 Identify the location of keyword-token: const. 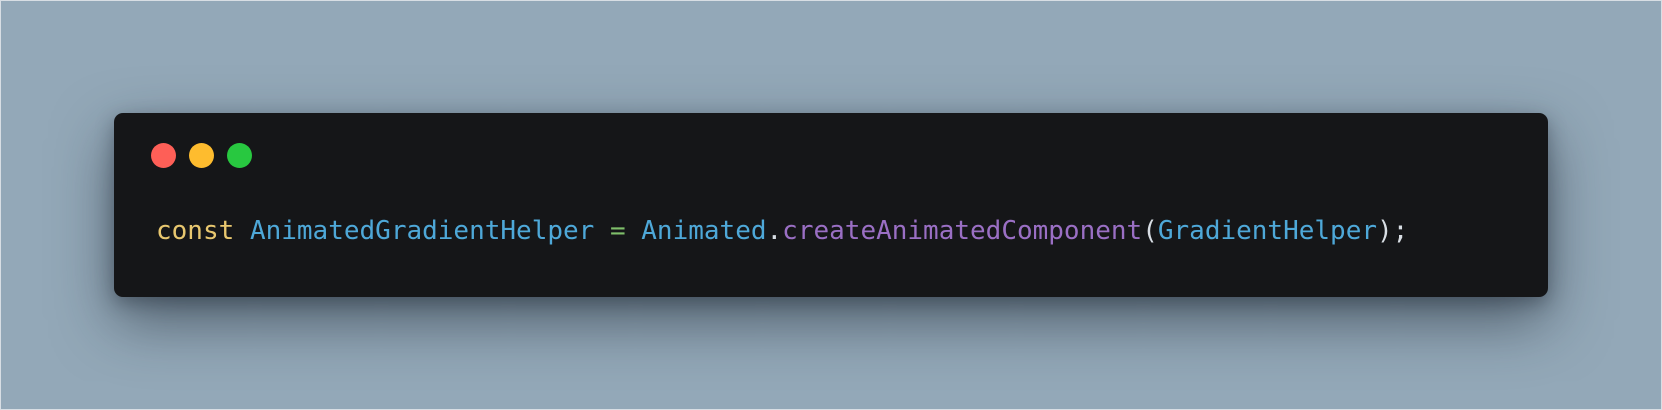
(195, 231).